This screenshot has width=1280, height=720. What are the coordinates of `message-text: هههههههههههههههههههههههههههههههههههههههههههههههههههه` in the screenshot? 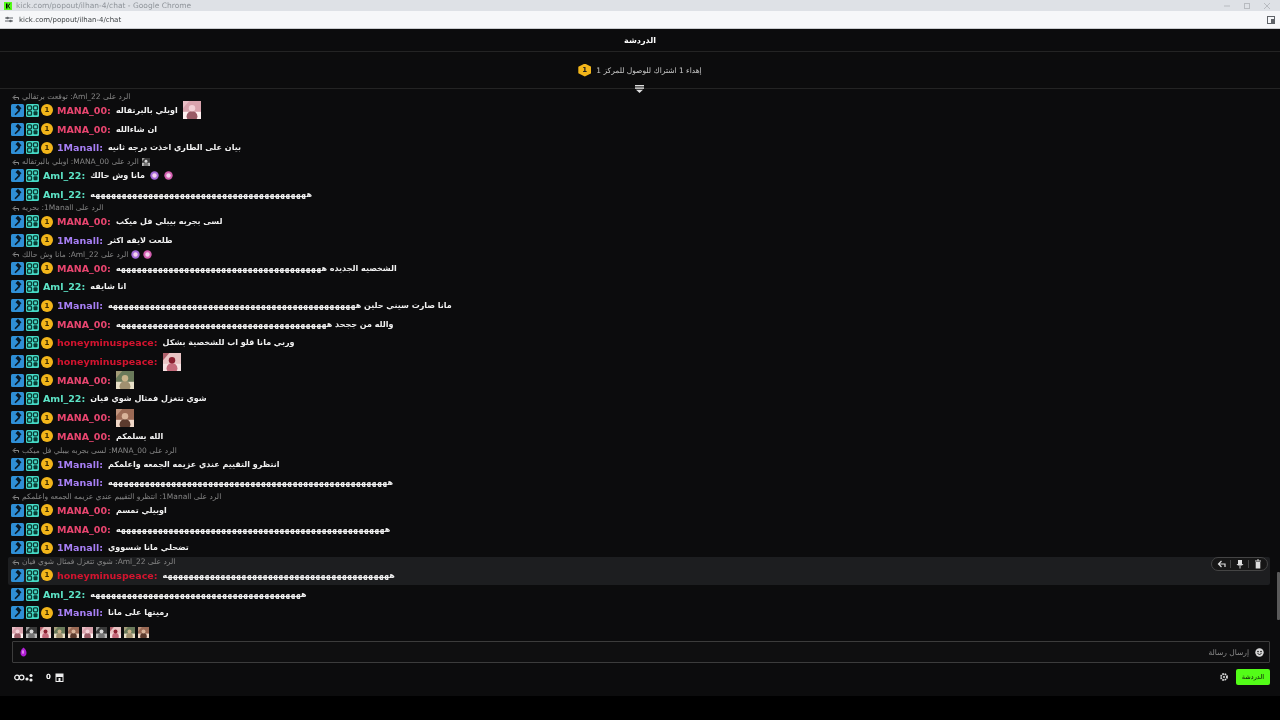 It's located at (253, 529).